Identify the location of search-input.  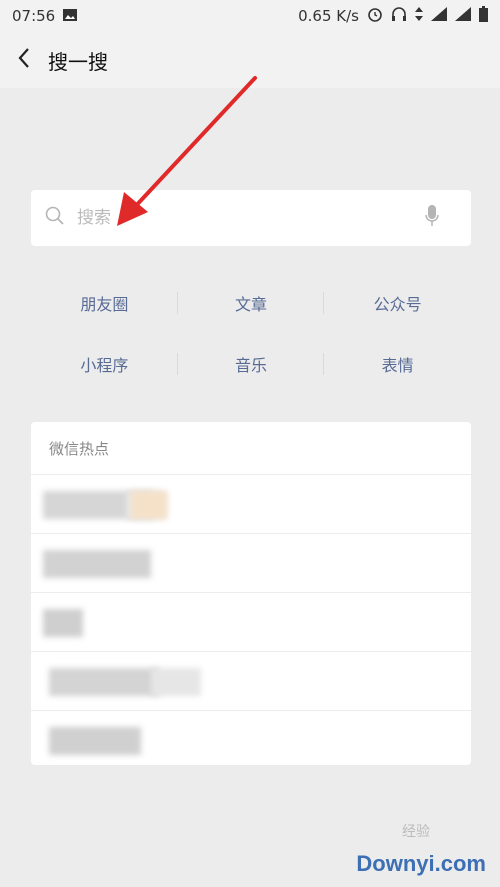
(250, 218).